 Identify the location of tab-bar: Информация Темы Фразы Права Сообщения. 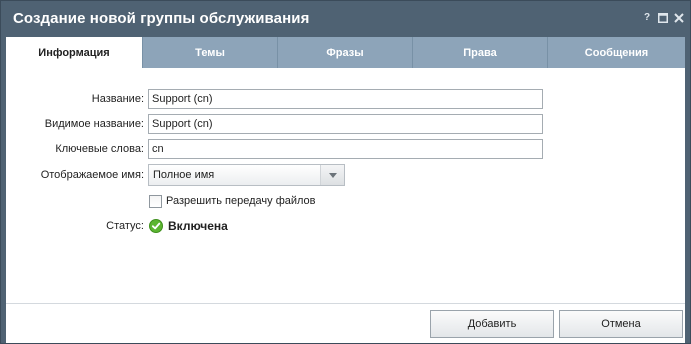
(345, 52).